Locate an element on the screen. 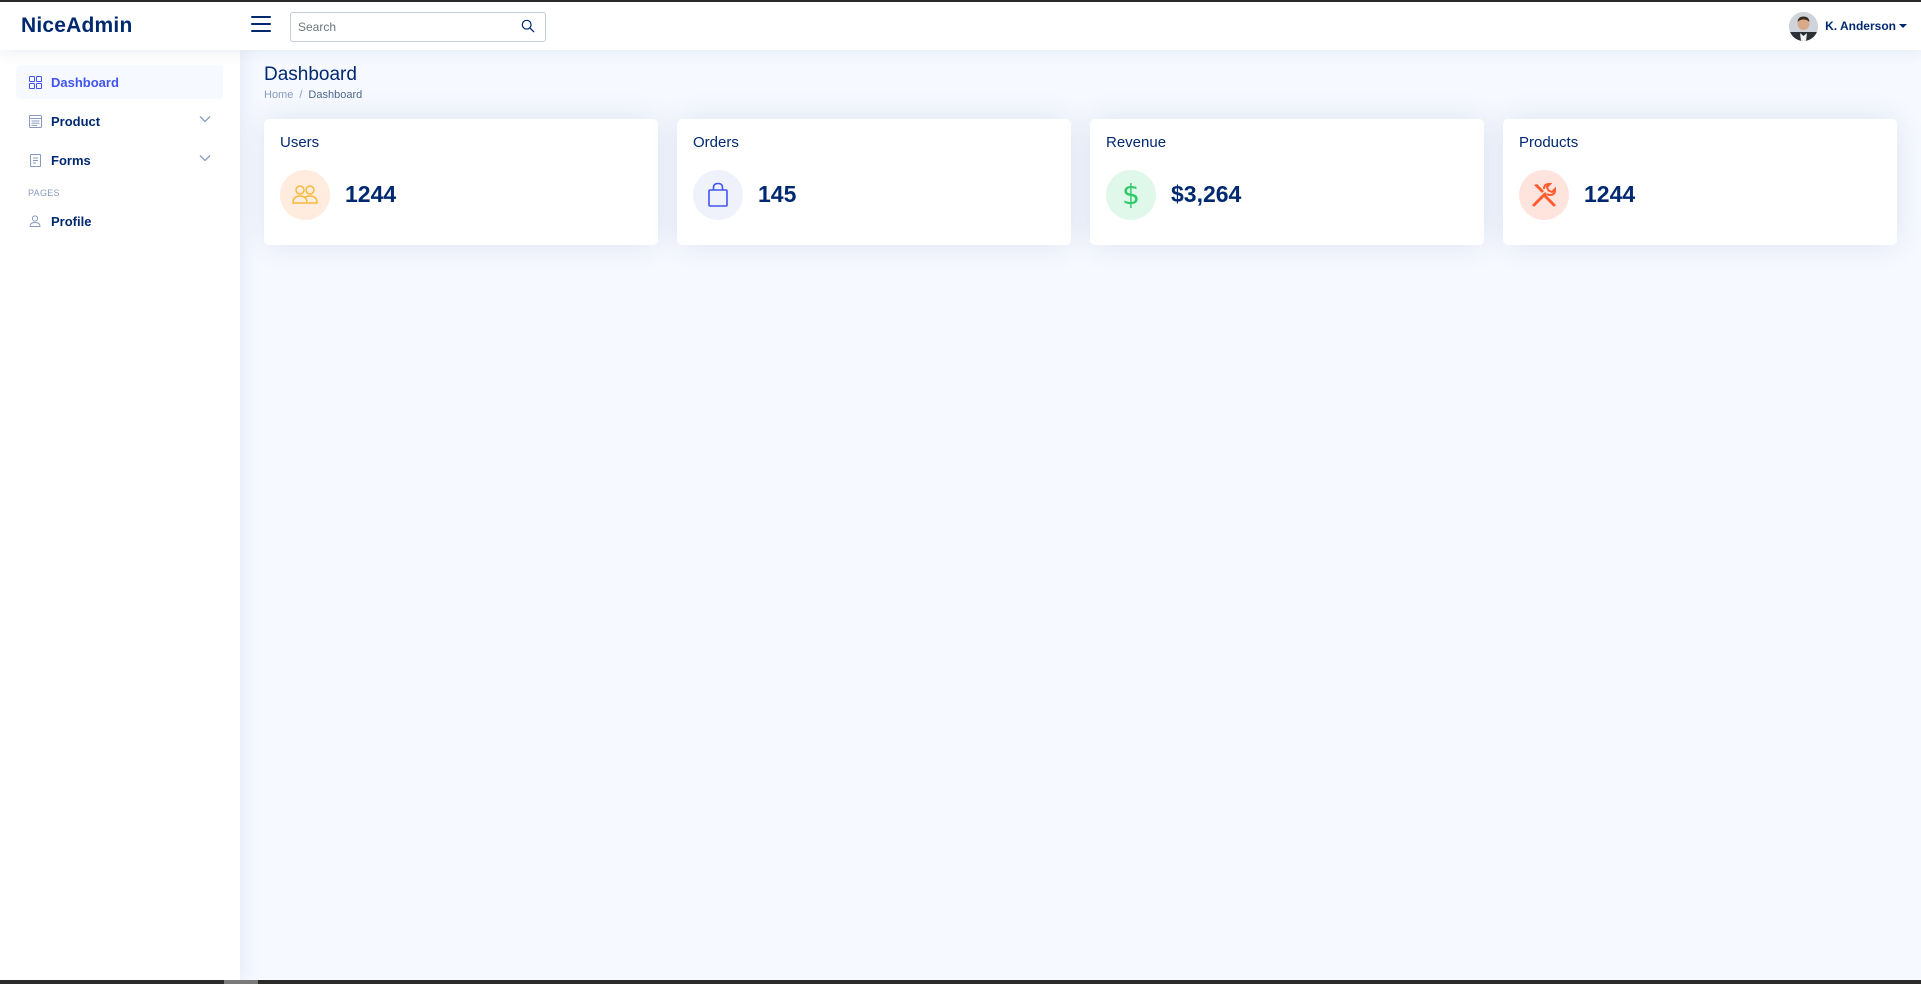 Image resolution: width=1921 pixels, height=984 pixels. profile-name: K. Anderson is located at coordinates (1860, 26).